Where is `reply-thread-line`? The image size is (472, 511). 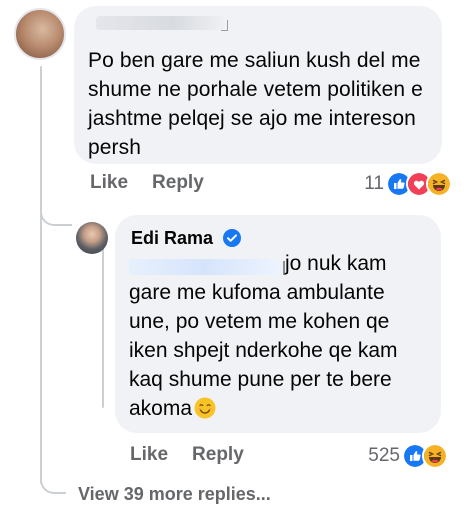
reply-thread-line is located at coordinates (103, 328).